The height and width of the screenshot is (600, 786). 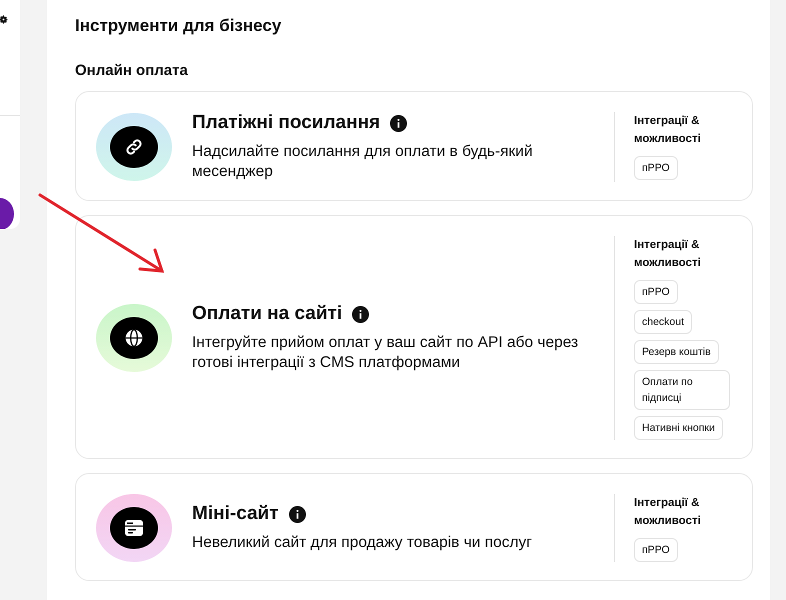 What do you see at coordinates (678, 428) in the screenshot?
I see `feature-tag: Нативні кнопки` at bounding box center [678, 428].